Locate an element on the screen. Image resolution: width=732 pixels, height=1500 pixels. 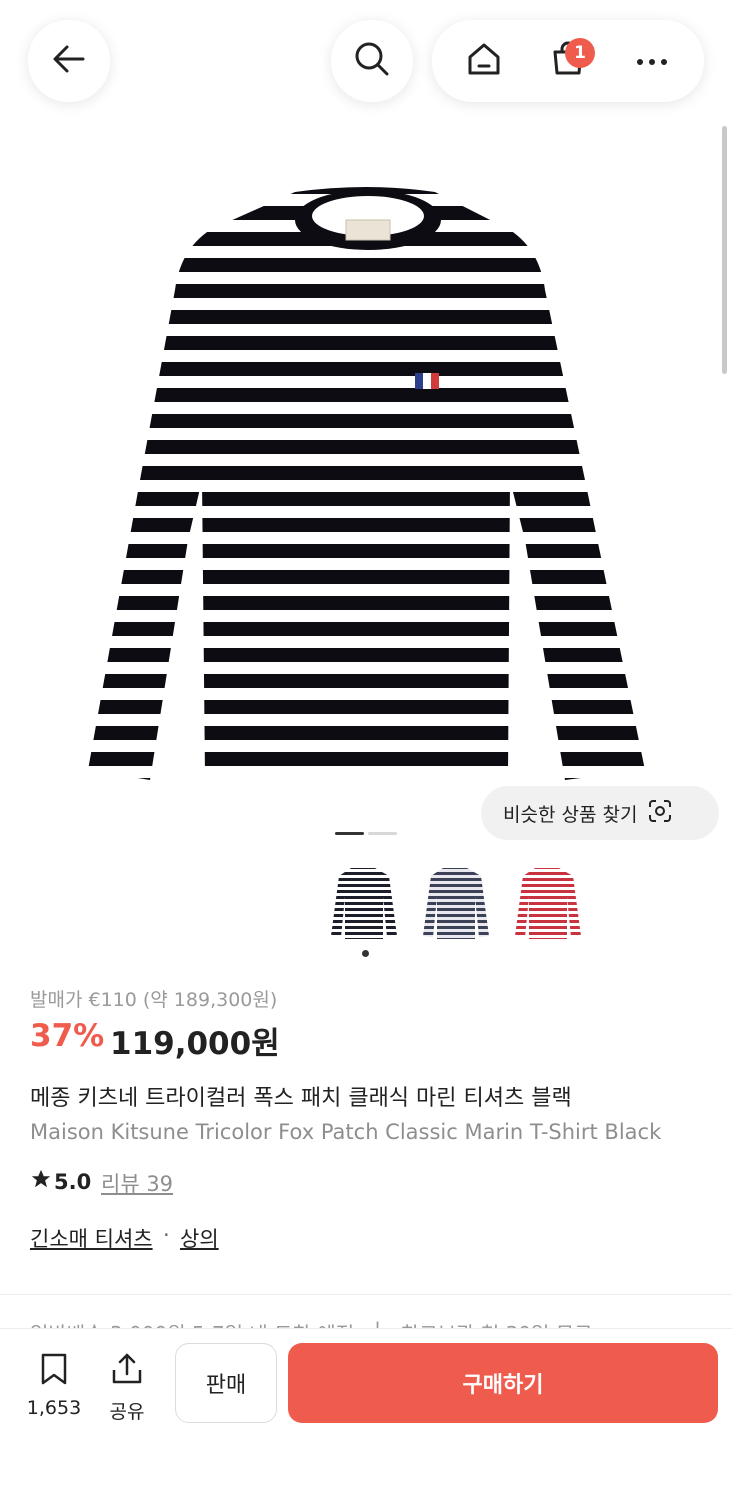
more-button is located at coordinates (652, 61).